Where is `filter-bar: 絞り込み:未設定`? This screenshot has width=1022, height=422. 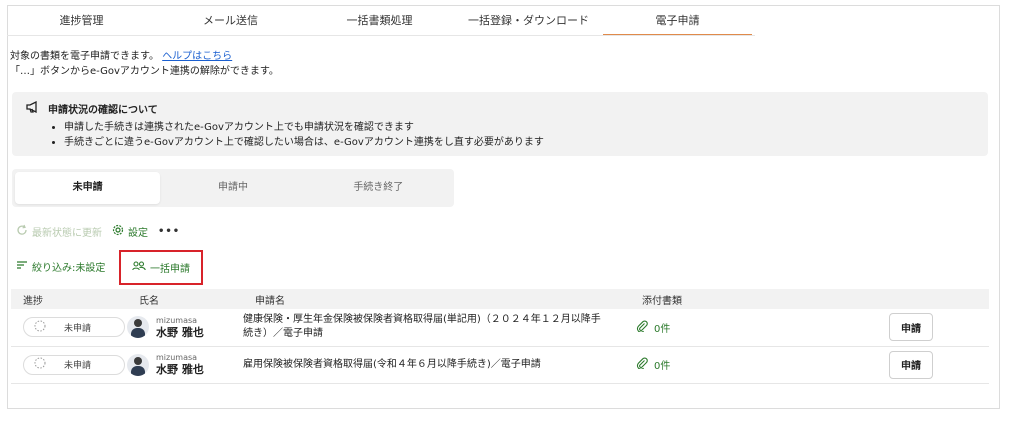 filter-bar: 絞り込み:未設定 is located at coordinates (60, 266).